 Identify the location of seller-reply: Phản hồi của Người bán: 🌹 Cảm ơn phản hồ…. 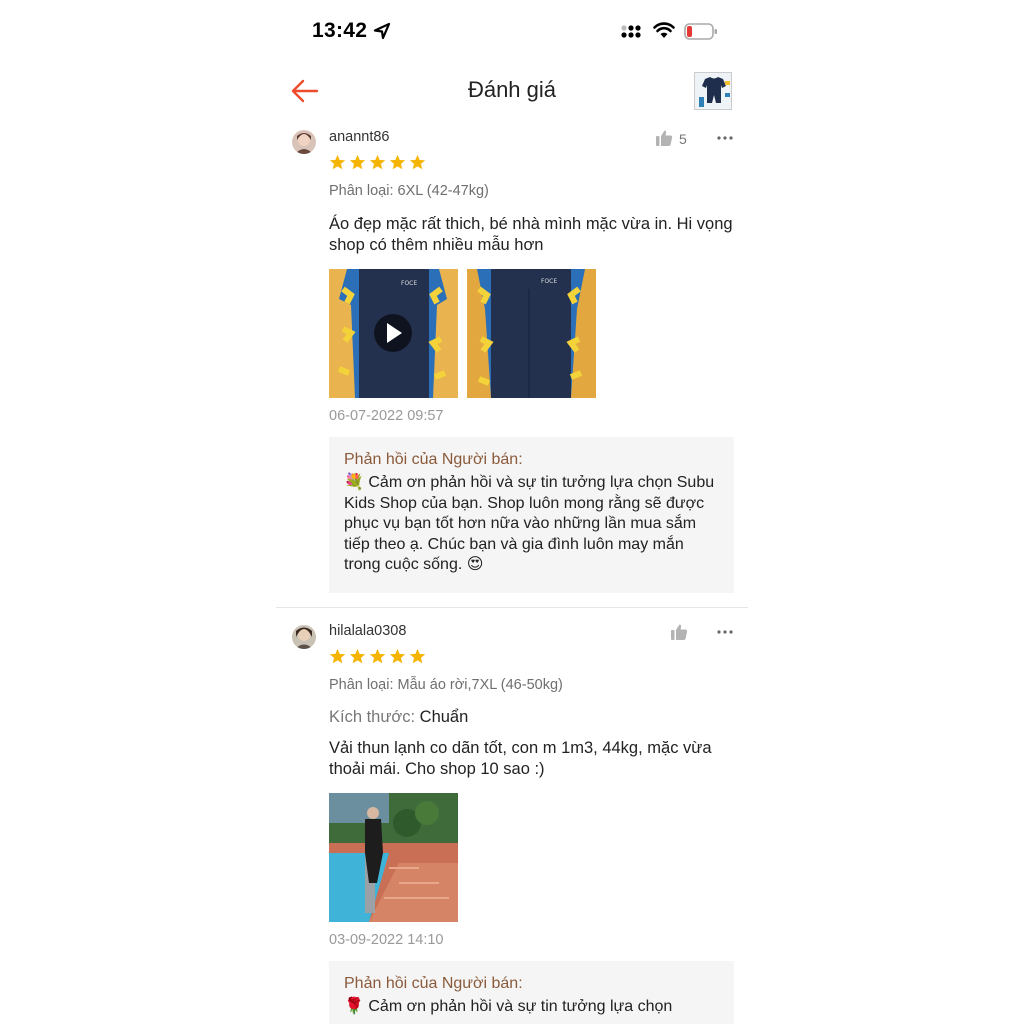
(531, 992).